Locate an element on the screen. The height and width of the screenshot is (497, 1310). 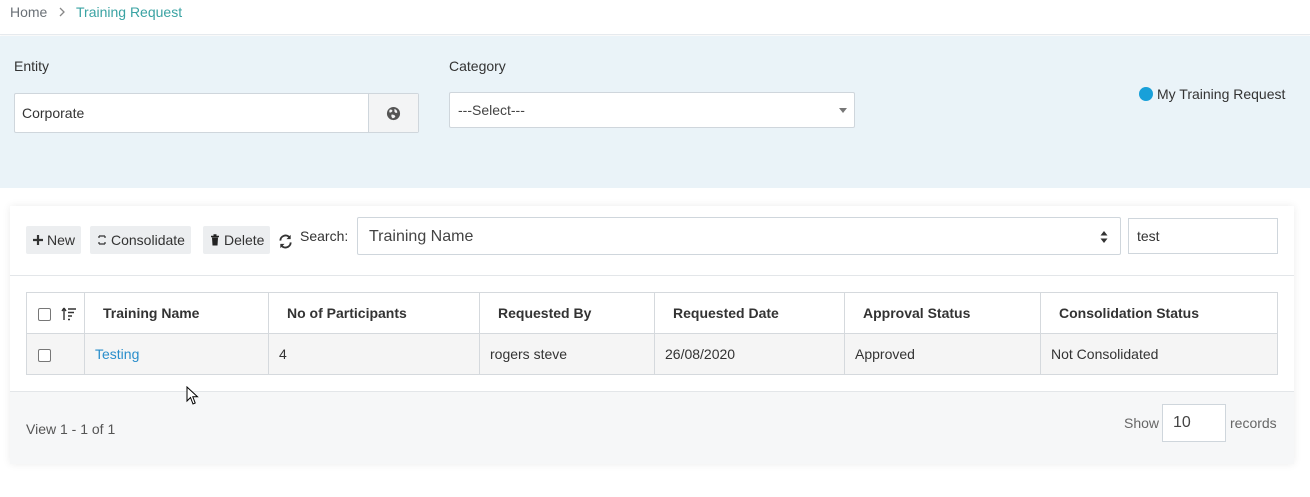
delete-button-label: Delete is located at coordinates (244, 240).